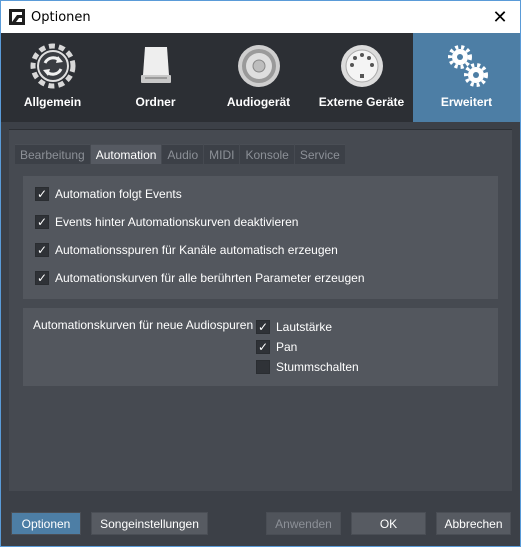 This screenshot has height=547, width=521. Describe the element at coordinates (149, 523) in the screenshot. I see `song-settings-button: Songeinstellungen` at that location.